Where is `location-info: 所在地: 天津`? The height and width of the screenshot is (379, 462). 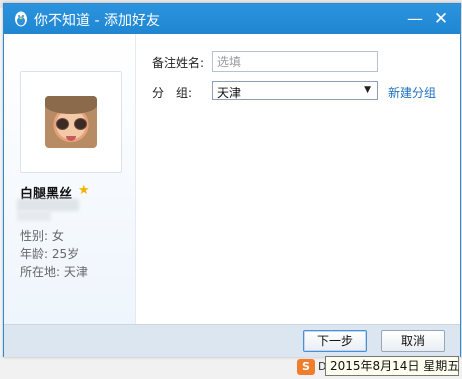
location-info: 所在地: 天津 is located at coordinates (54, 272).